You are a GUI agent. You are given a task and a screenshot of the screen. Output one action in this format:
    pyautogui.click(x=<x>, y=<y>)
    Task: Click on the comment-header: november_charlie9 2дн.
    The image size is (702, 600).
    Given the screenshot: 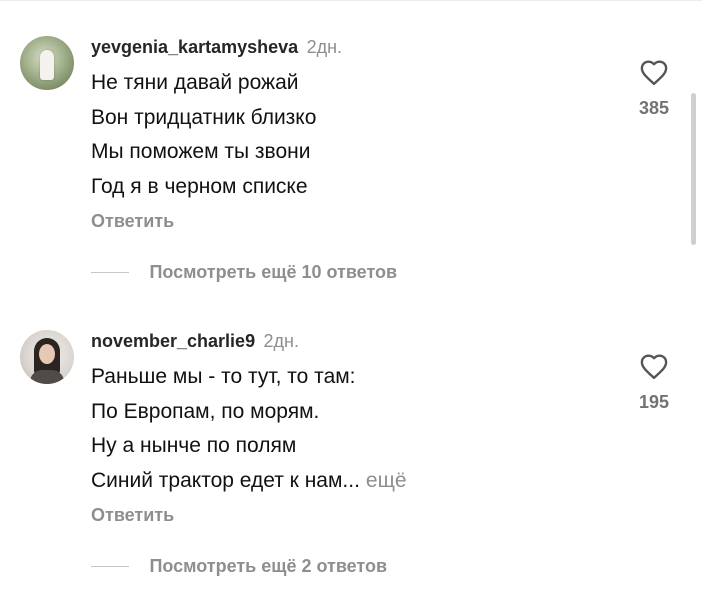 What is the action you would take?
    pyautogui.click(x=195, y=342)
    